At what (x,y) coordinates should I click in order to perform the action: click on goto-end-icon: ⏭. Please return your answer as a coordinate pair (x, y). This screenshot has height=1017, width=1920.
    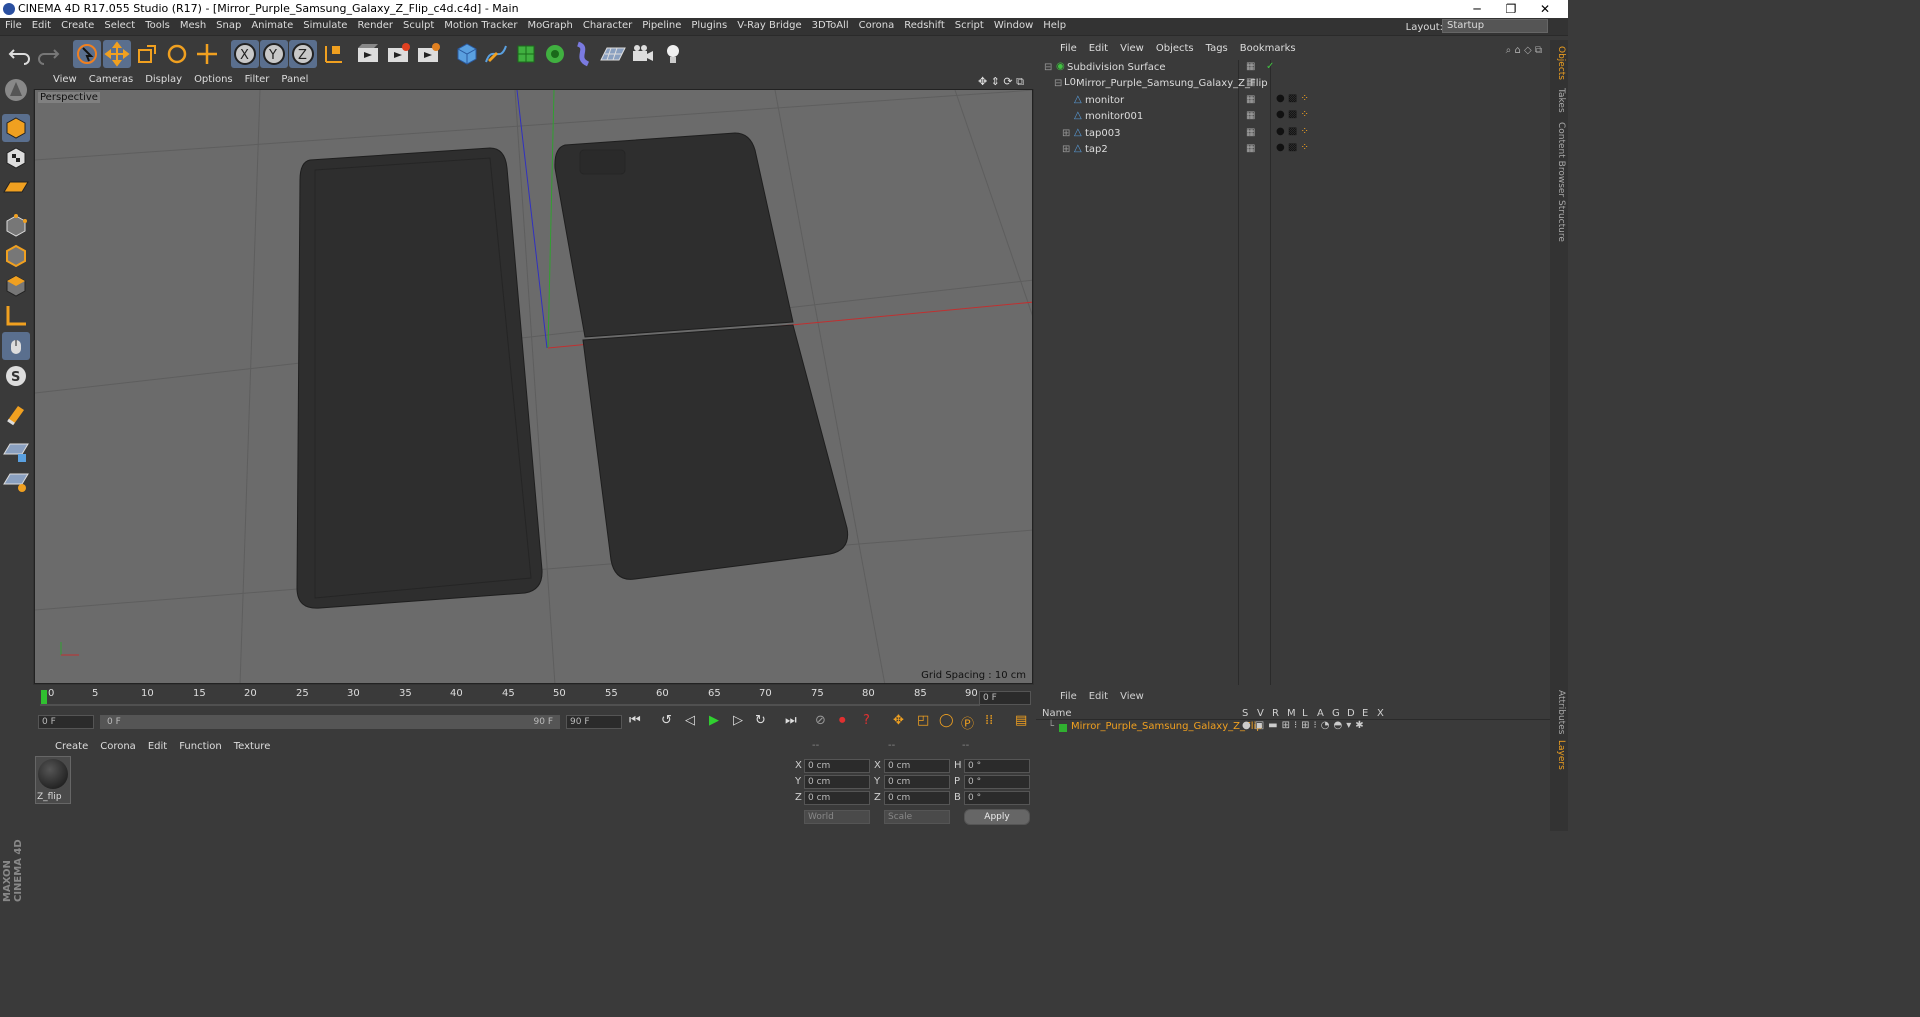
    Looking at the image, I should click on (791, 720).